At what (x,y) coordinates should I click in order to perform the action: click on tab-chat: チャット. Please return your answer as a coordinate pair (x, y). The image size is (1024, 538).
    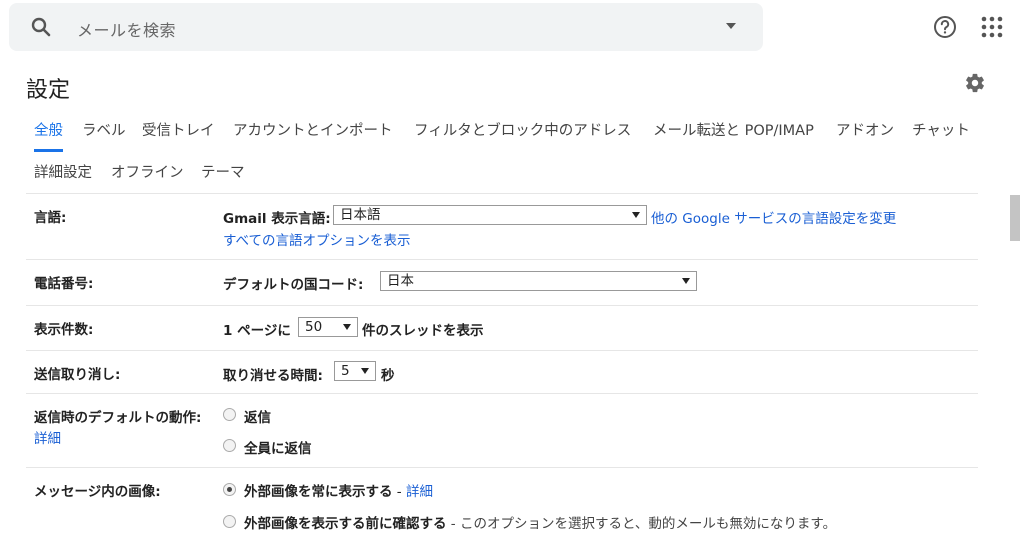
    Looking at the image, I should click on (941, 137).